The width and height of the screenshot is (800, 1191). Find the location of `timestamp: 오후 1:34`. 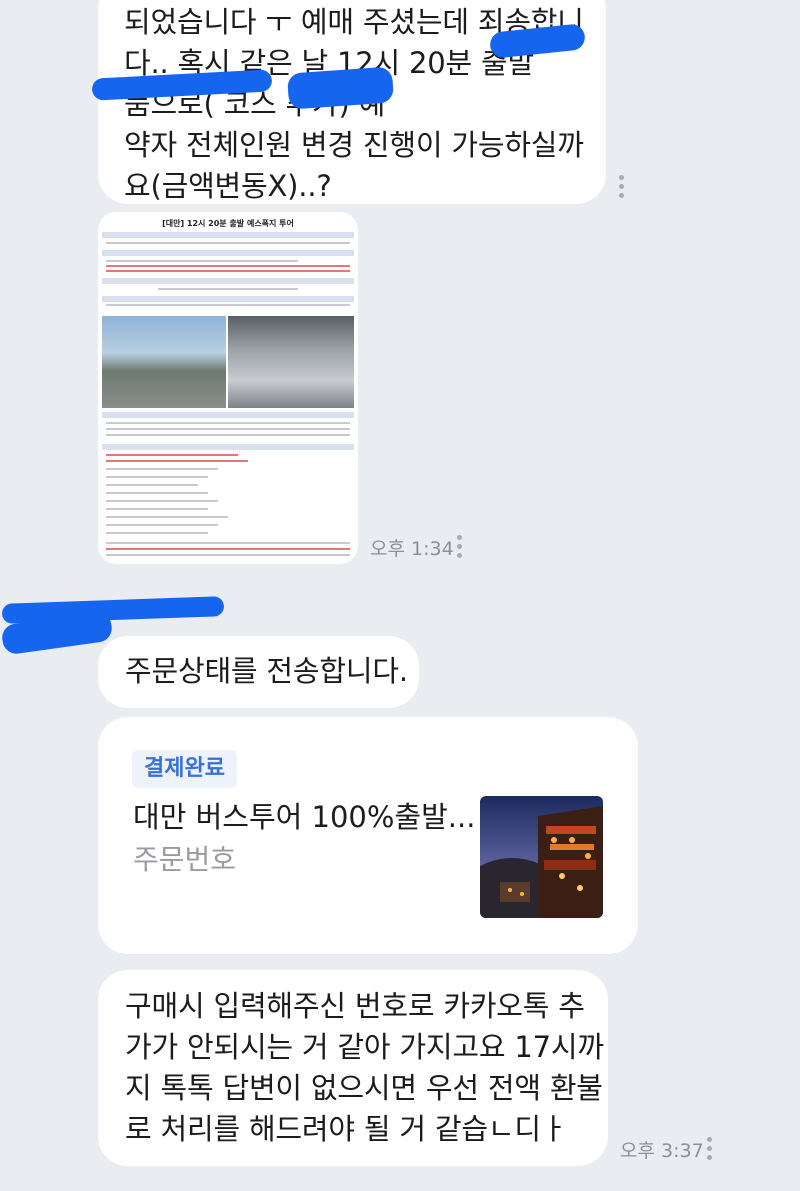

timestamp: 오후 1:34 is located at coordinates (412, 549).